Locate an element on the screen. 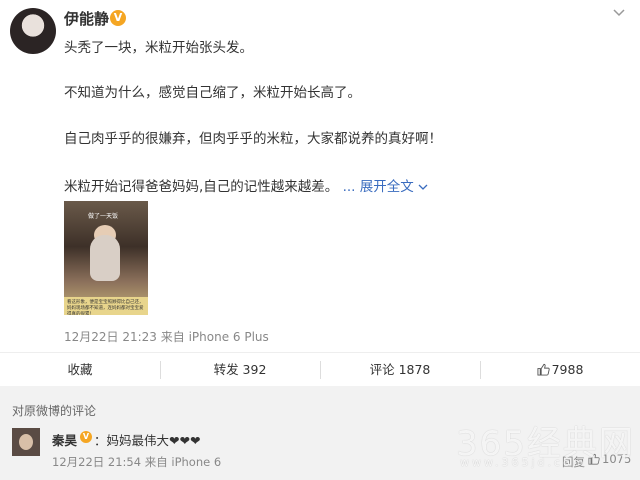  like-count: 7988 is located at coordinates (567, 369).